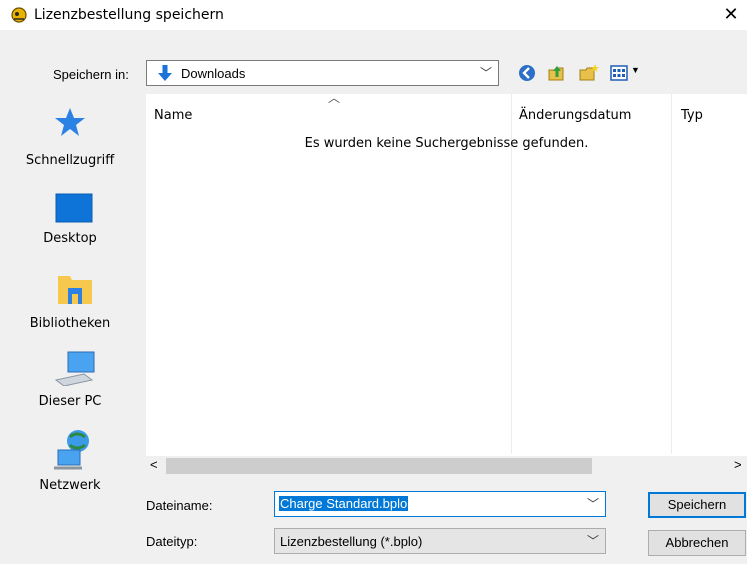  I want to click on back-icon, so click(527, 73).